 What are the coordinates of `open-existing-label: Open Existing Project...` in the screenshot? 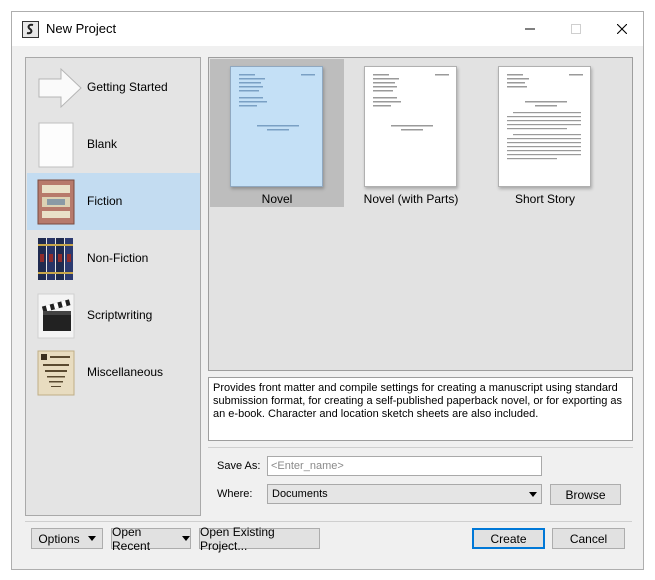 It's located at (237, 538).